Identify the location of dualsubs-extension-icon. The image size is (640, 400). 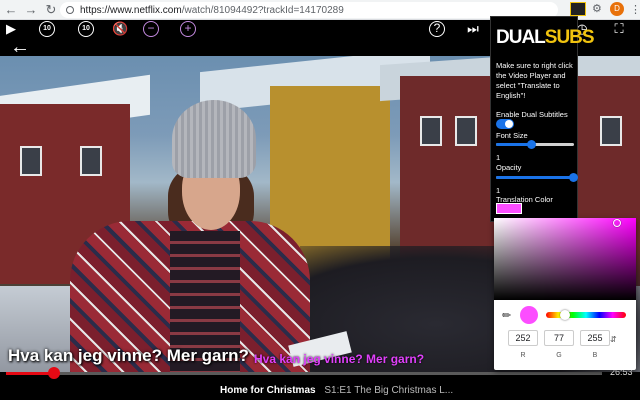
(578, 9).